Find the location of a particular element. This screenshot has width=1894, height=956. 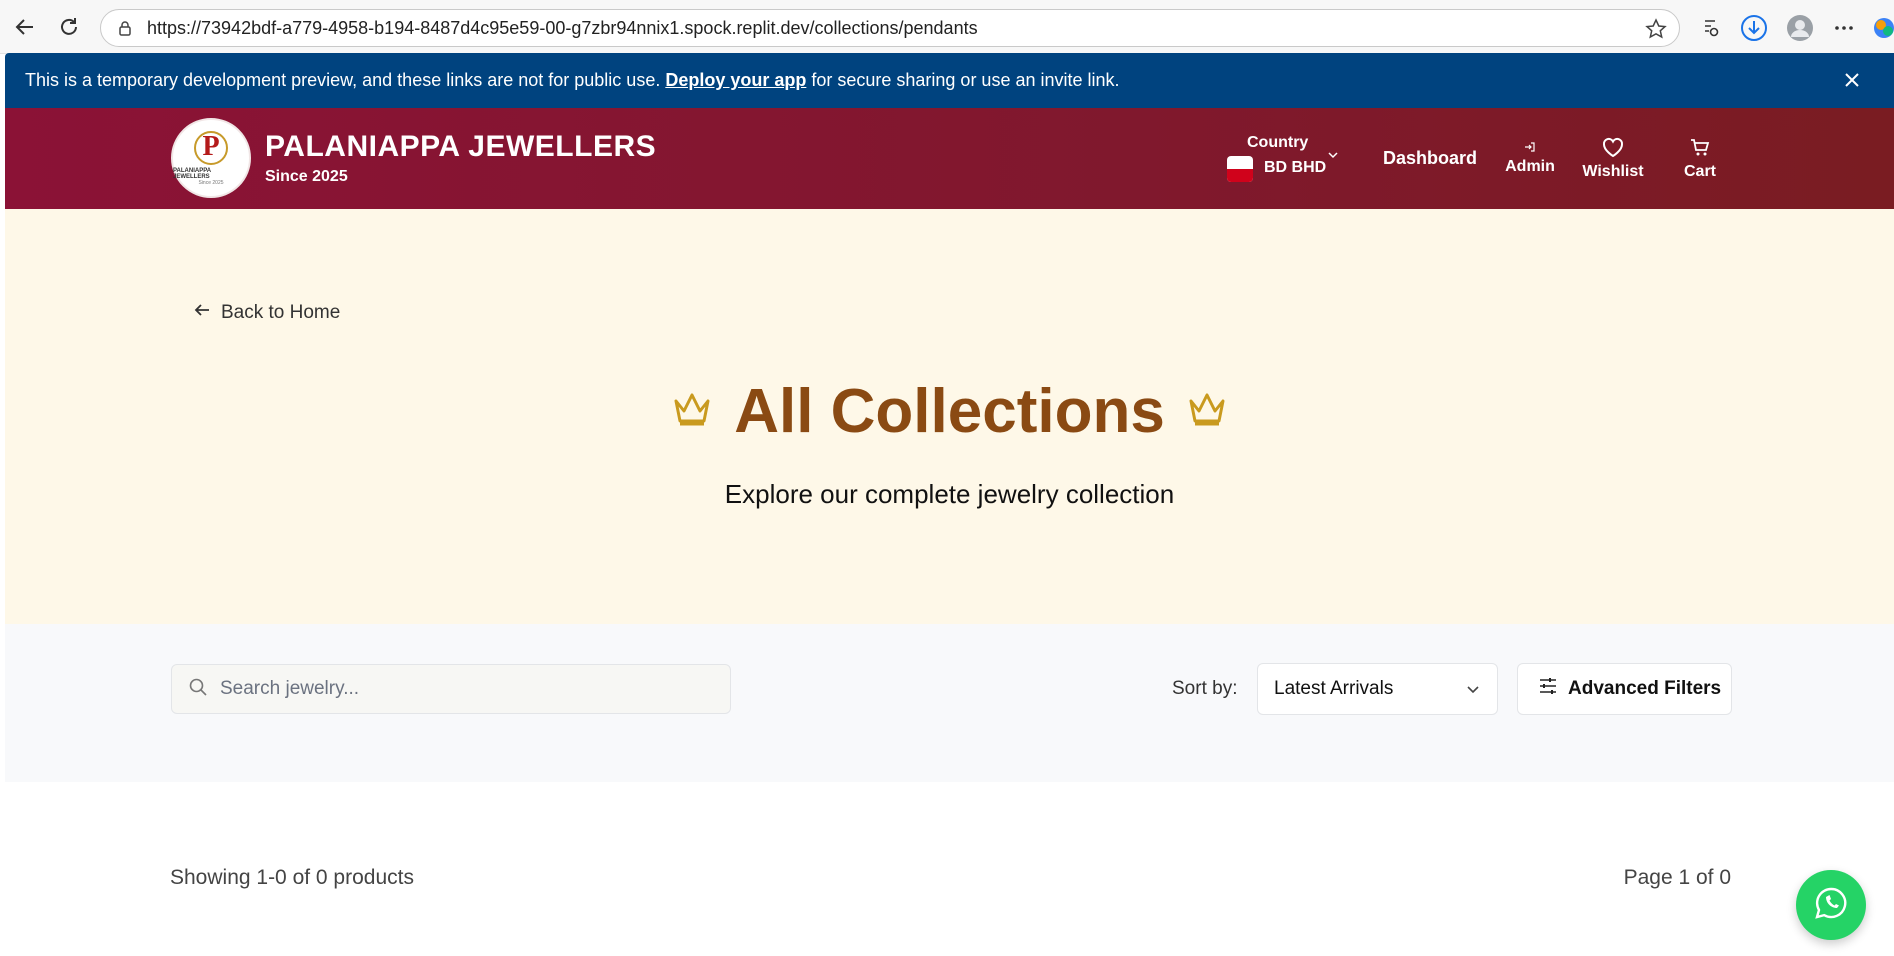

logo-since: Since 2025 is located at coordinates (211, 182).